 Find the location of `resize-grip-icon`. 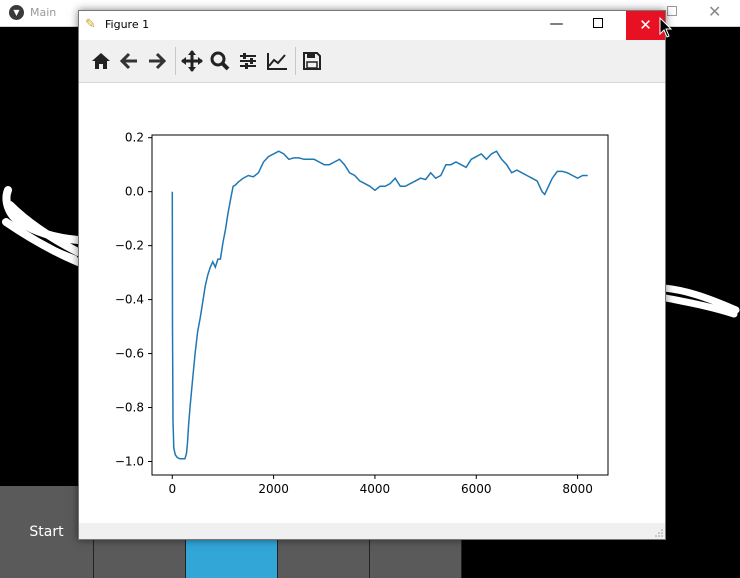

resize-grip-icon is located at coordinates (659, 533).